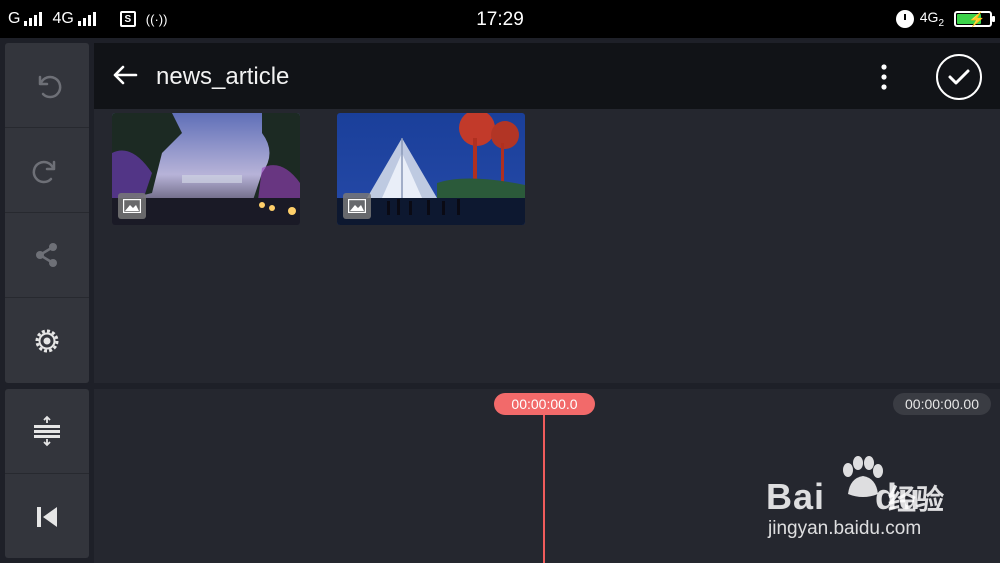 The width and height of the screenshot is (1000, 563). I want to click on undo-button, so click(47, 85).